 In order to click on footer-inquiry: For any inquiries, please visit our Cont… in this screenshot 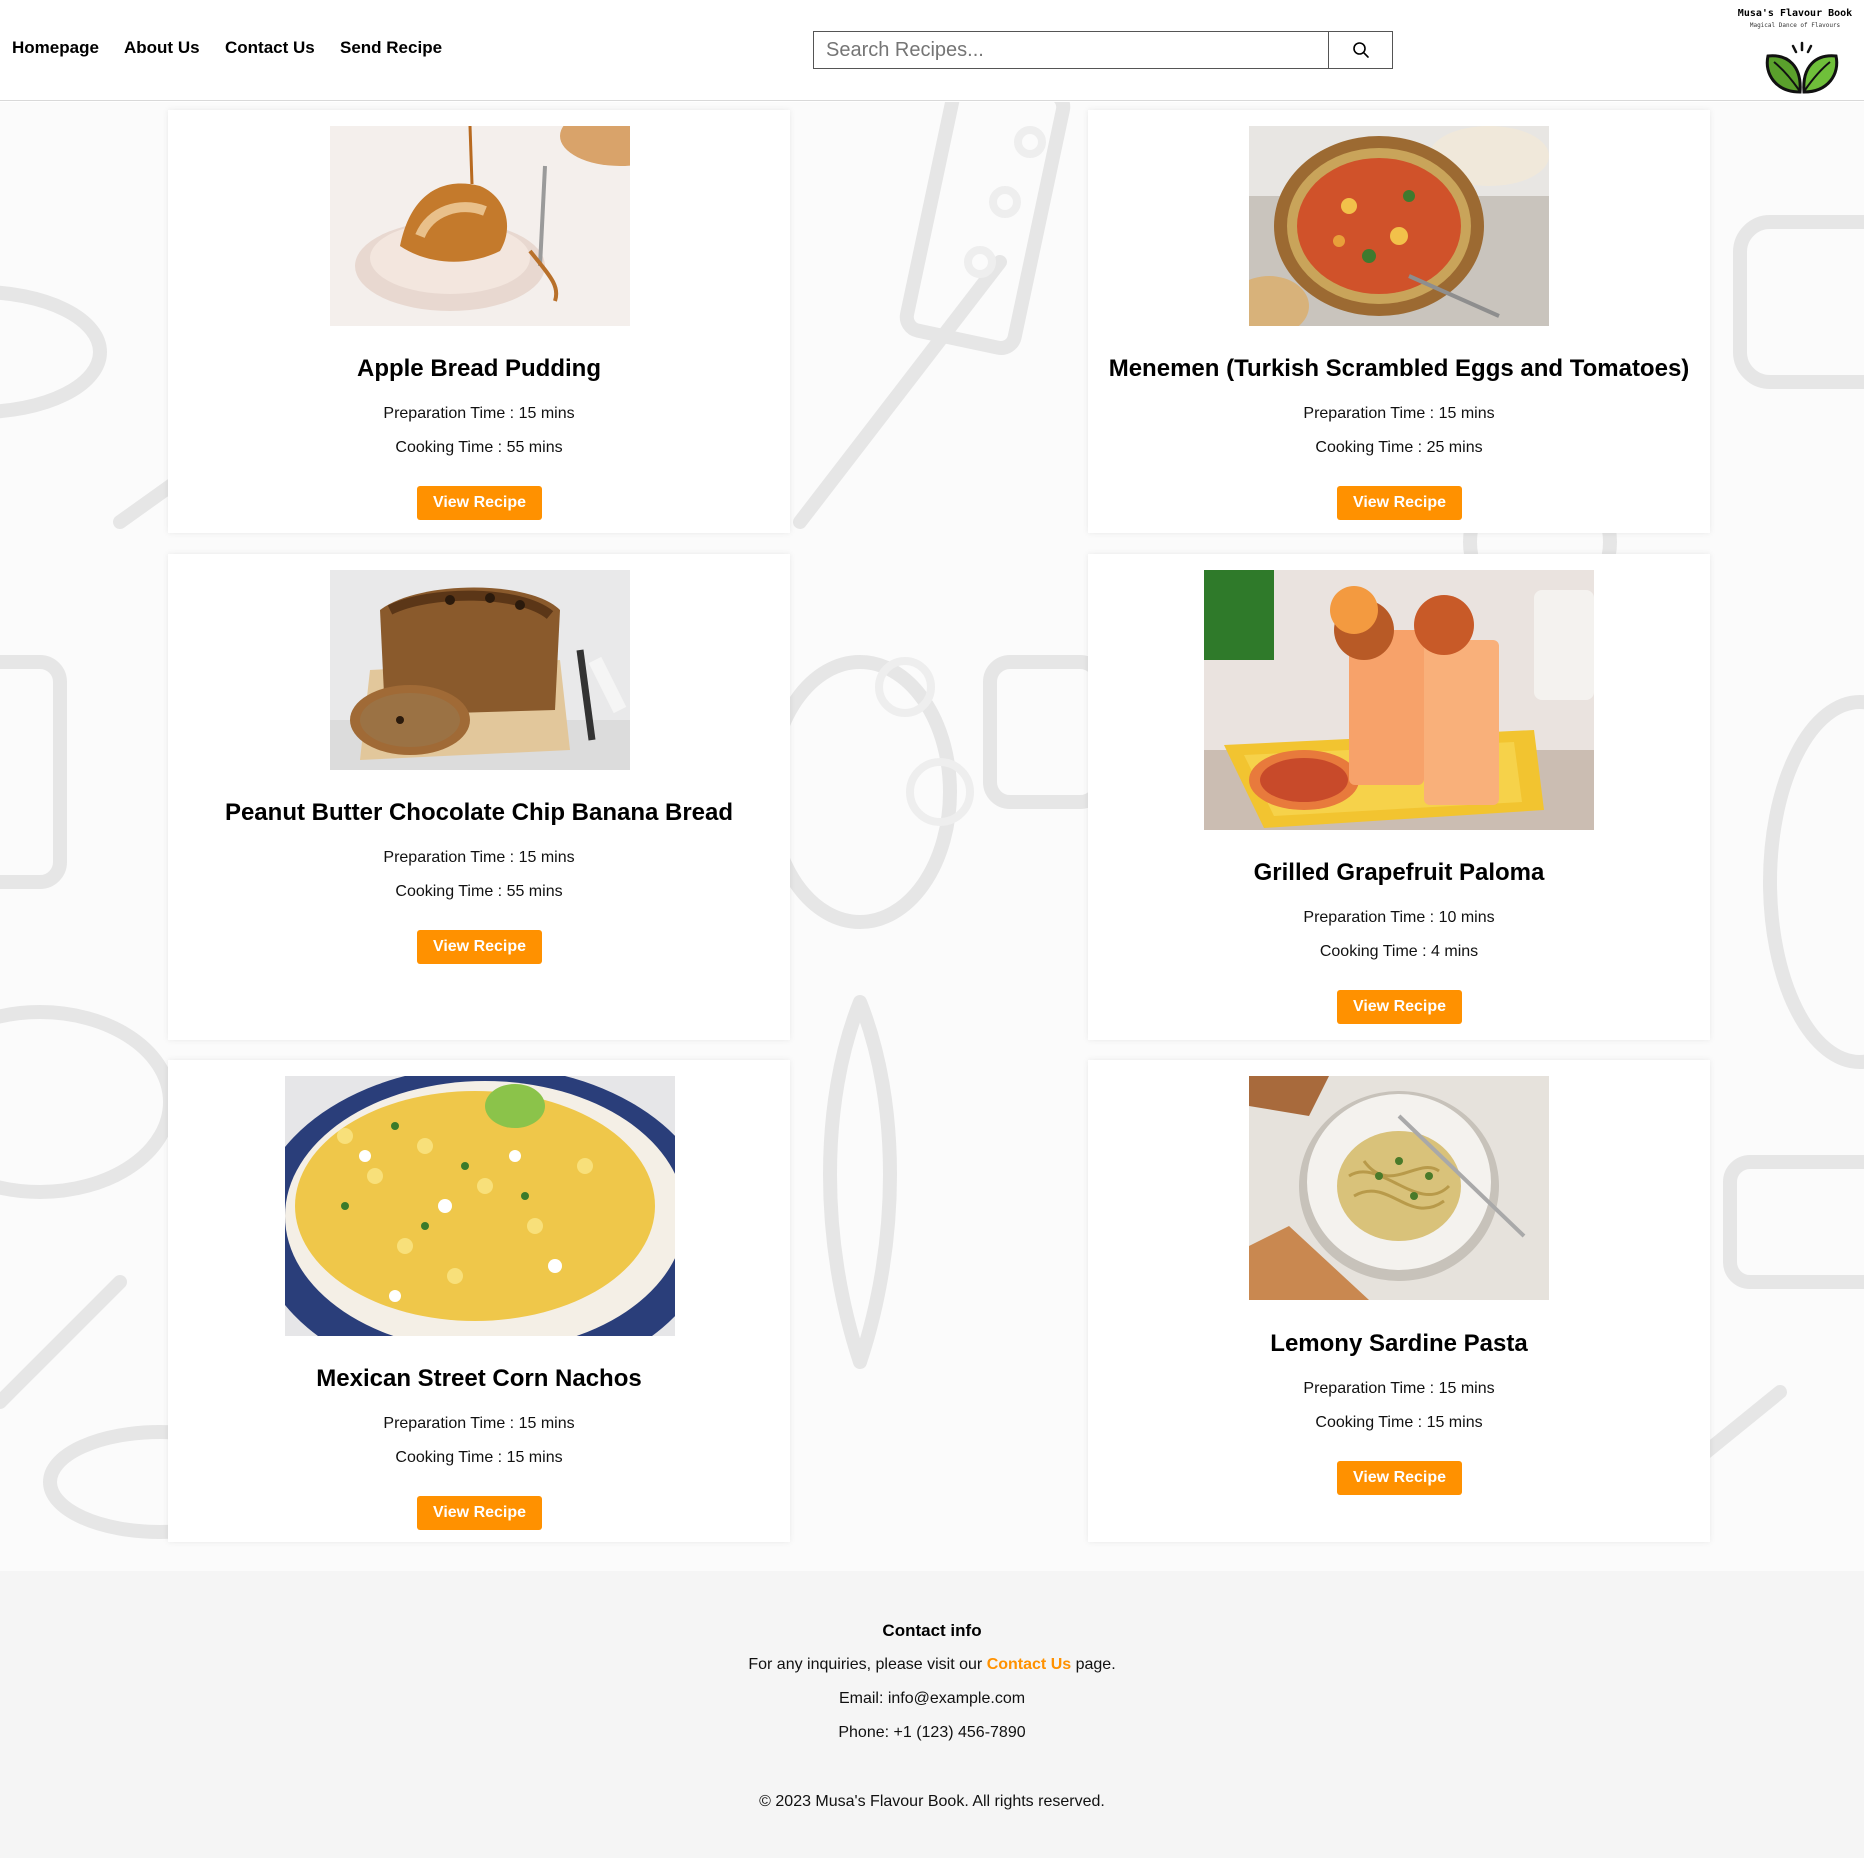, I will do `click(932, 1665)`.